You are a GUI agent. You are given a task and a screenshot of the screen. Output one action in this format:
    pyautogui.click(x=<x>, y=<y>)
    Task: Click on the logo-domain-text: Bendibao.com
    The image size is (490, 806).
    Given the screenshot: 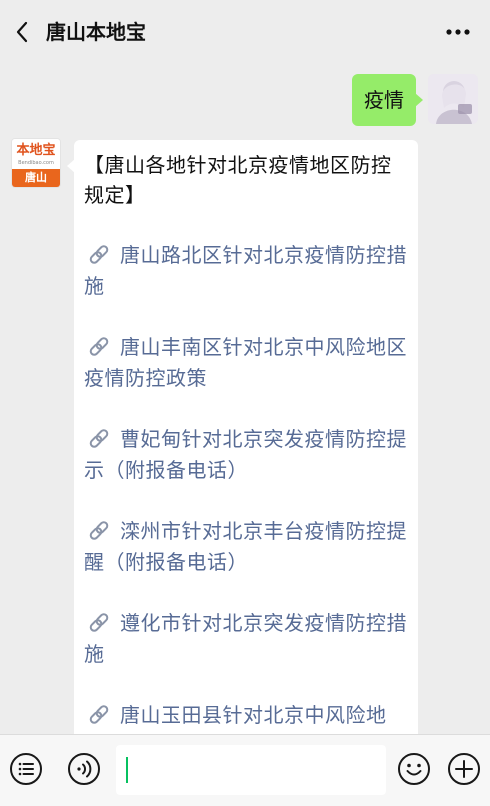 What is the action you would take?
    pyautogui.click(x=36, y=163)
    